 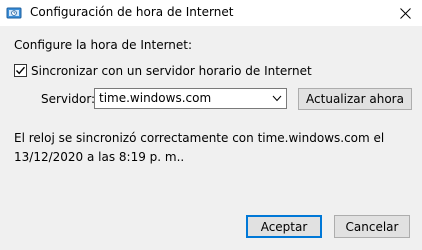 I want to click on title-bar: Configuración de hora de Internet, so click(x=211, y=13).